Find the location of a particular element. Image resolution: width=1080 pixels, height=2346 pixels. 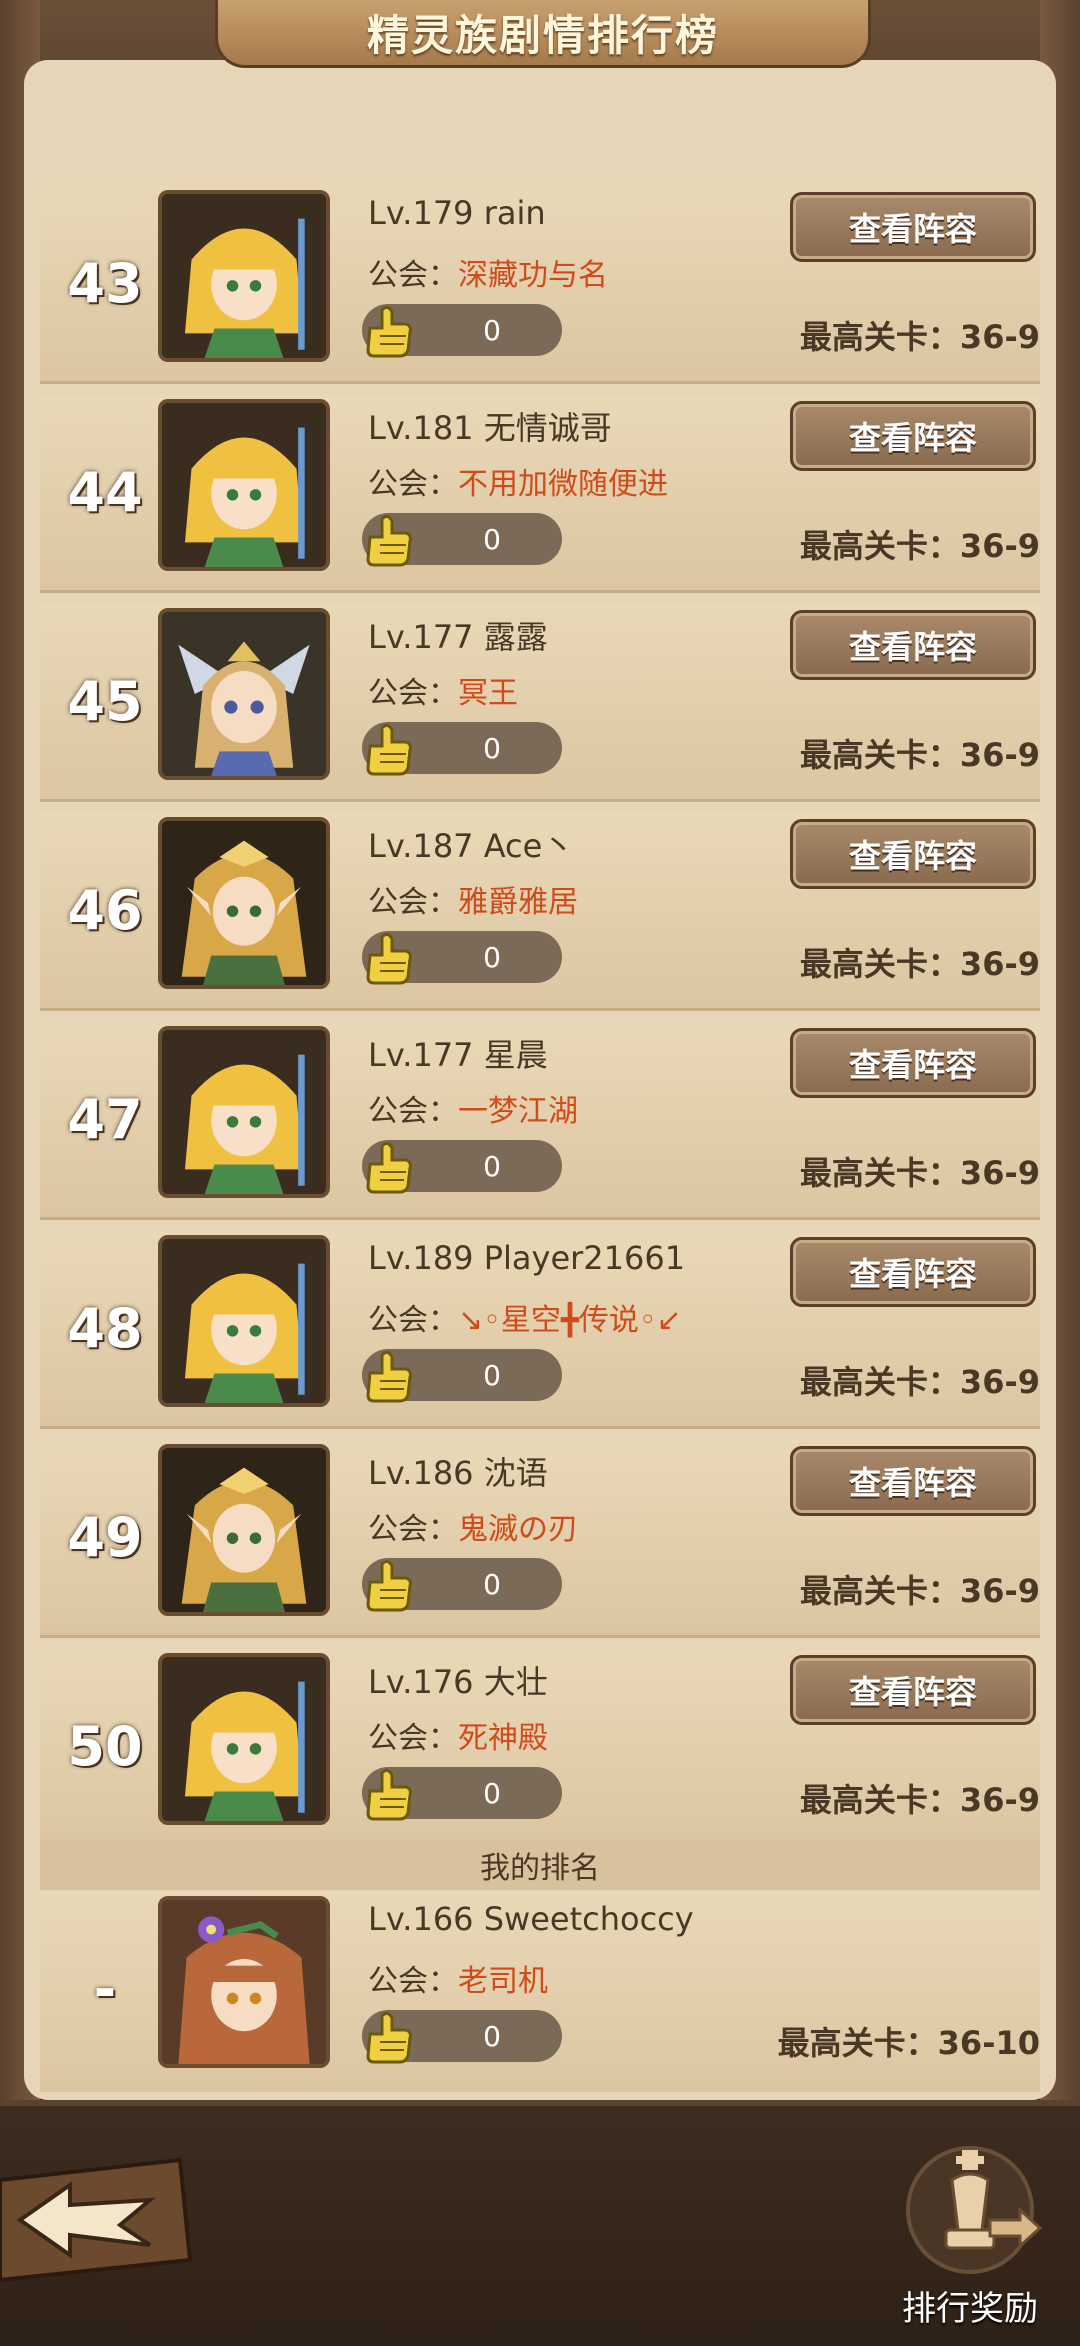

guild-info: 公会：↘◦星空╋传说◦↙ is located at coordinates (525, 1317).